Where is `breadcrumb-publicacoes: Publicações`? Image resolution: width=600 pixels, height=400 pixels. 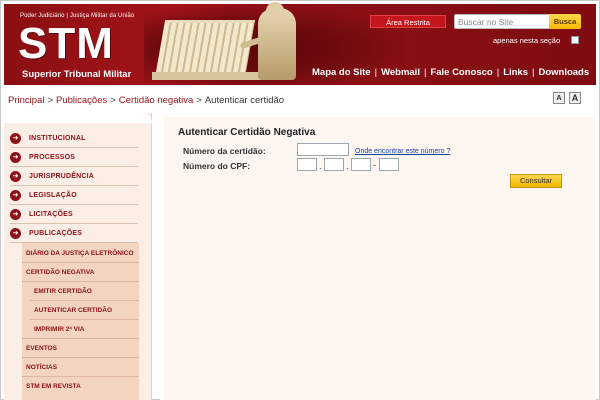 breadcrumb-publicacoes: Publicações is located at coordinates (81, 100).